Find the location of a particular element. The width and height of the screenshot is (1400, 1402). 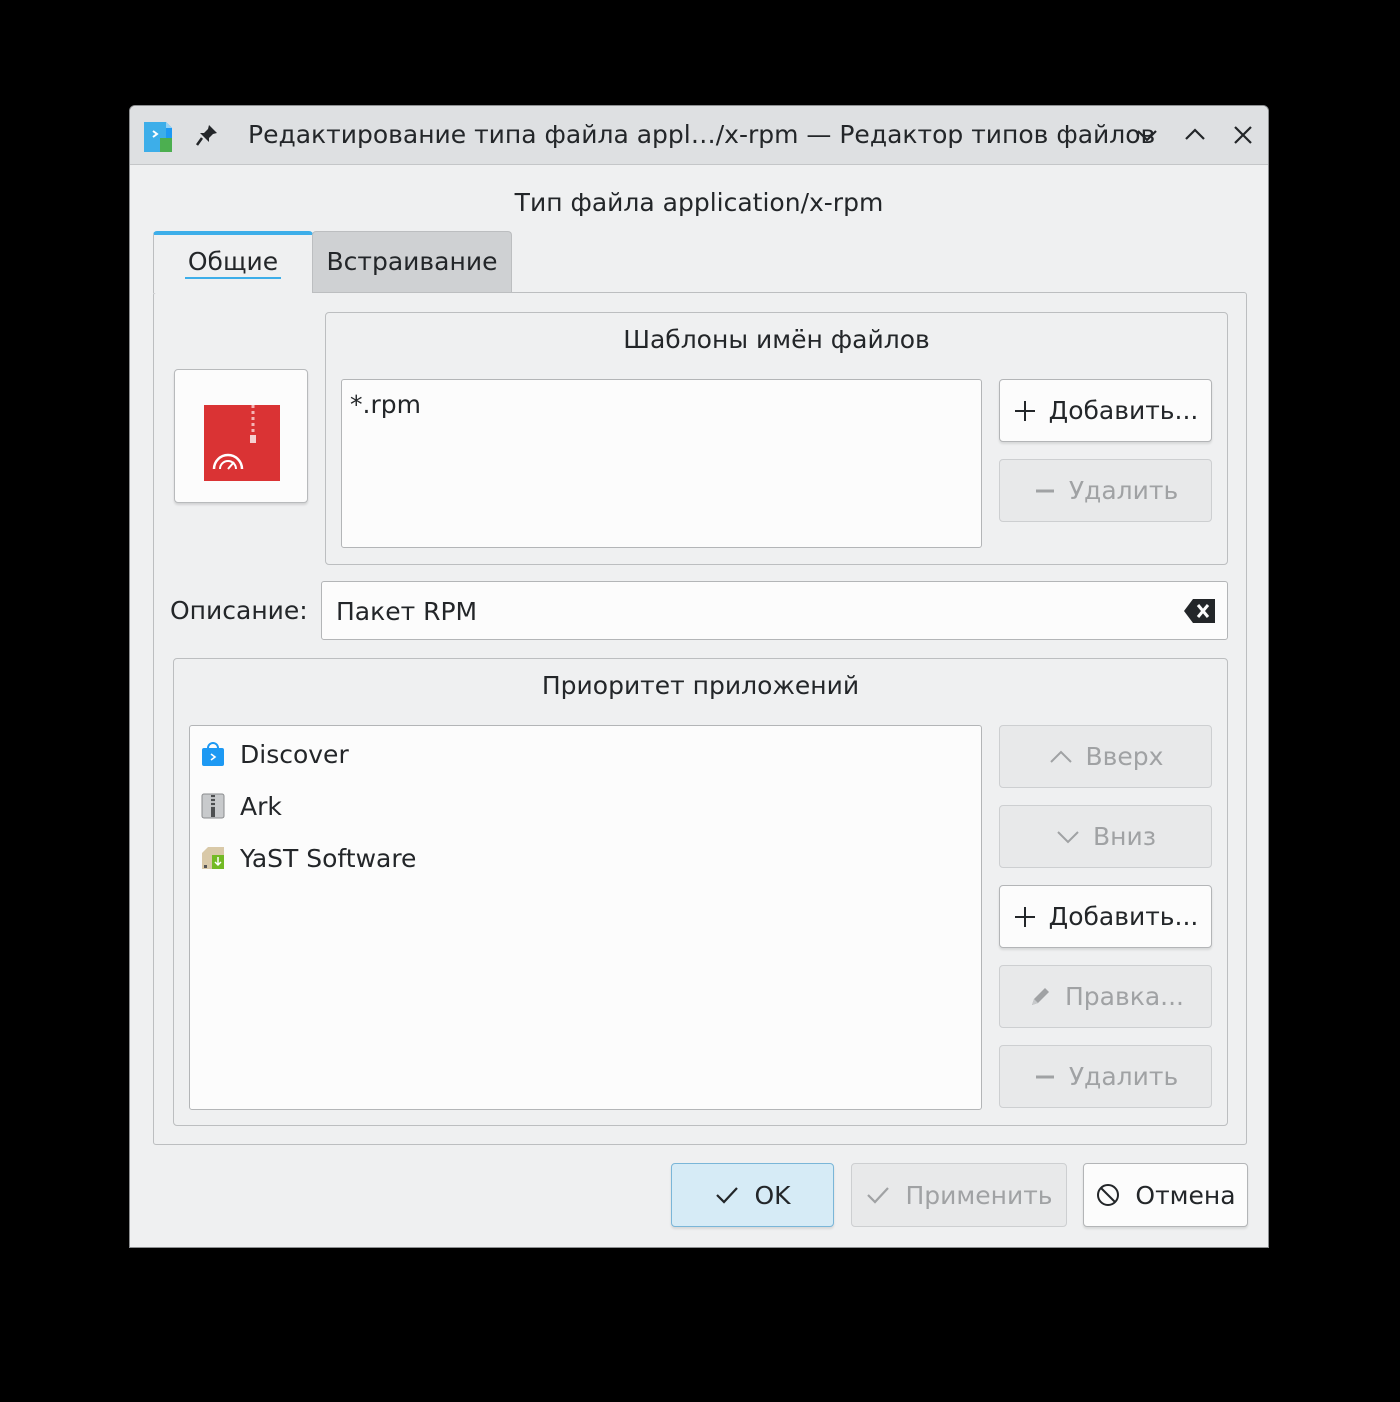

remove-app-label: Удалить is located at coordinates (1123, 1076).